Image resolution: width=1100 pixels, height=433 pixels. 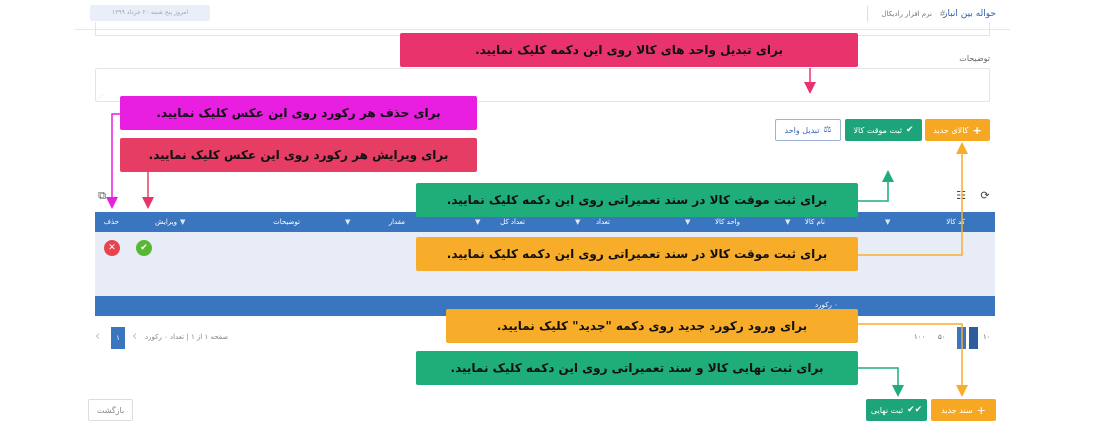 What do you see at coordinates (397, 222) in the screenshot?
I see `column-header-amount: مقدار` at bounding box center [397, 222].